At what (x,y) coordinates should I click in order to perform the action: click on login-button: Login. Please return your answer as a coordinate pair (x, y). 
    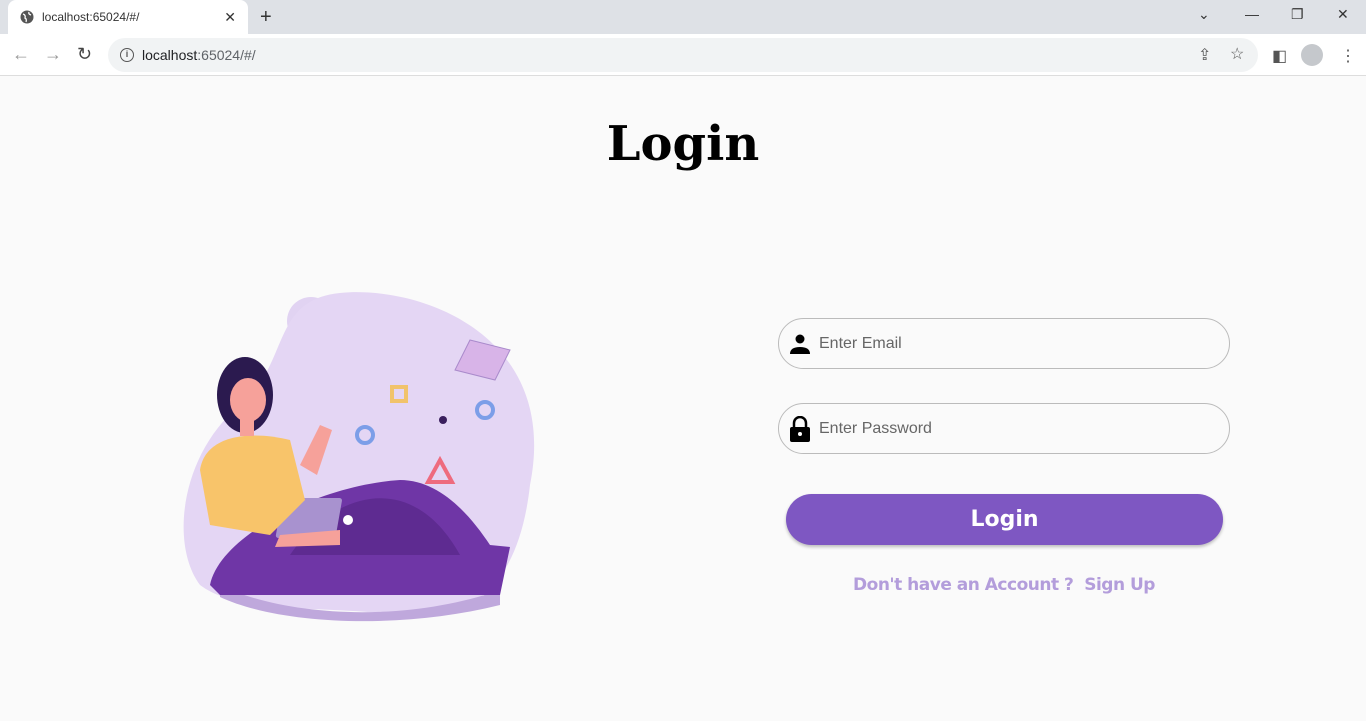
    Looking at the image, I should click on (1004, 519).